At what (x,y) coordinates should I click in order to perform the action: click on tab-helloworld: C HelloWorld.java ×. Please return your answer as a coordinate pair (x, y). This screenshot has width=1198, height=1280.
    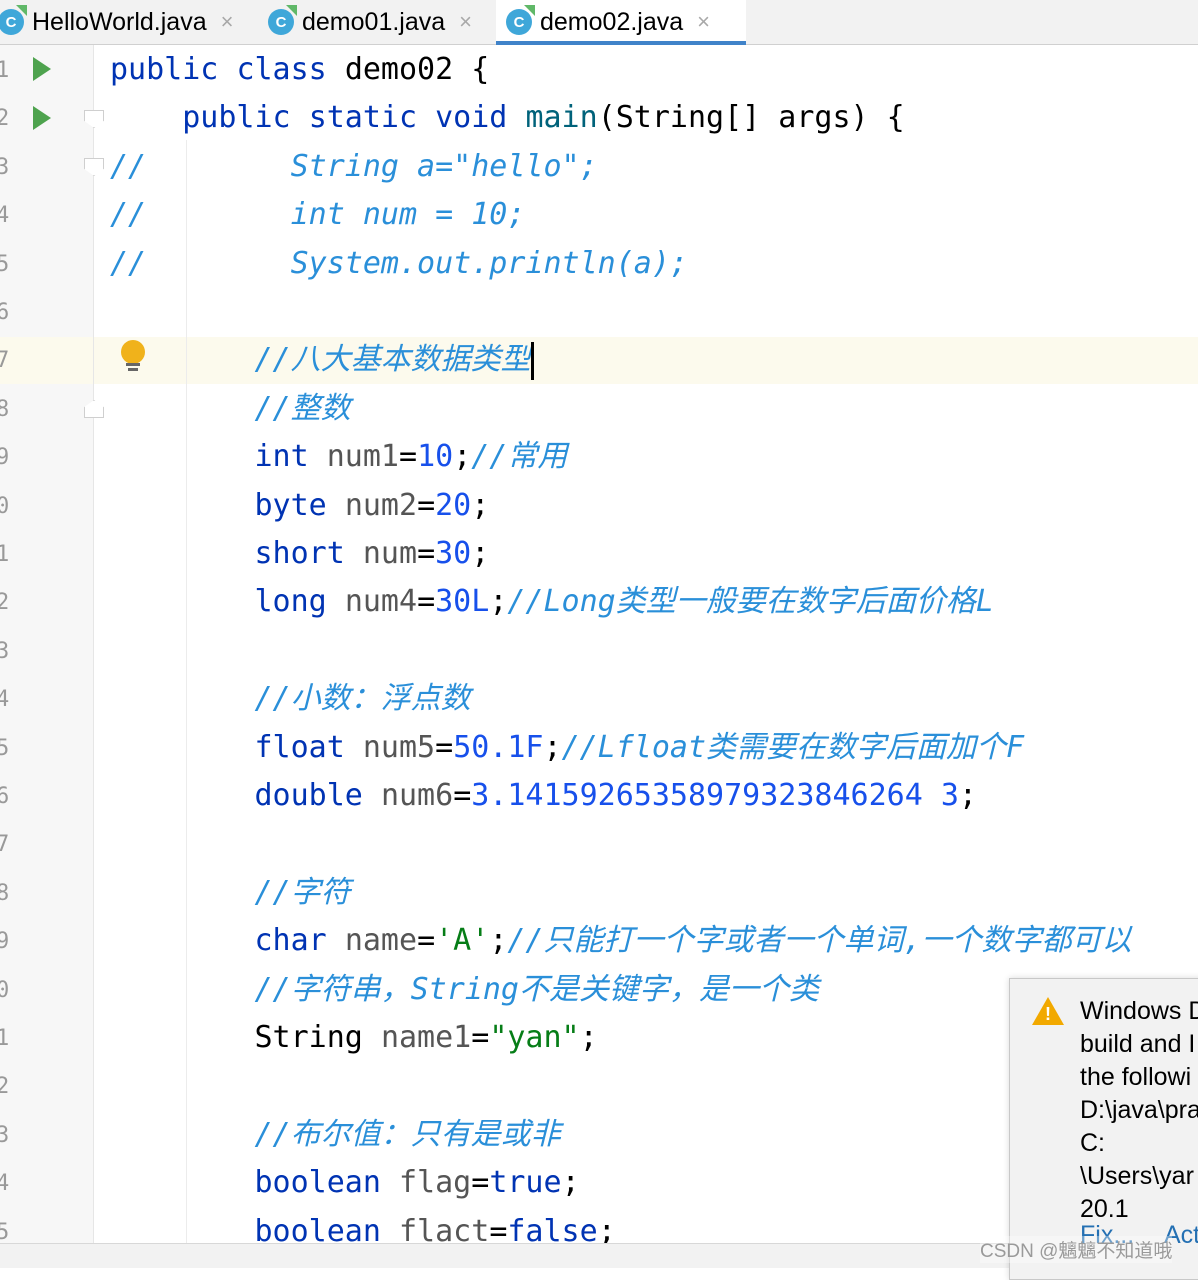
    Looking at the image, I should click on (121, 22).